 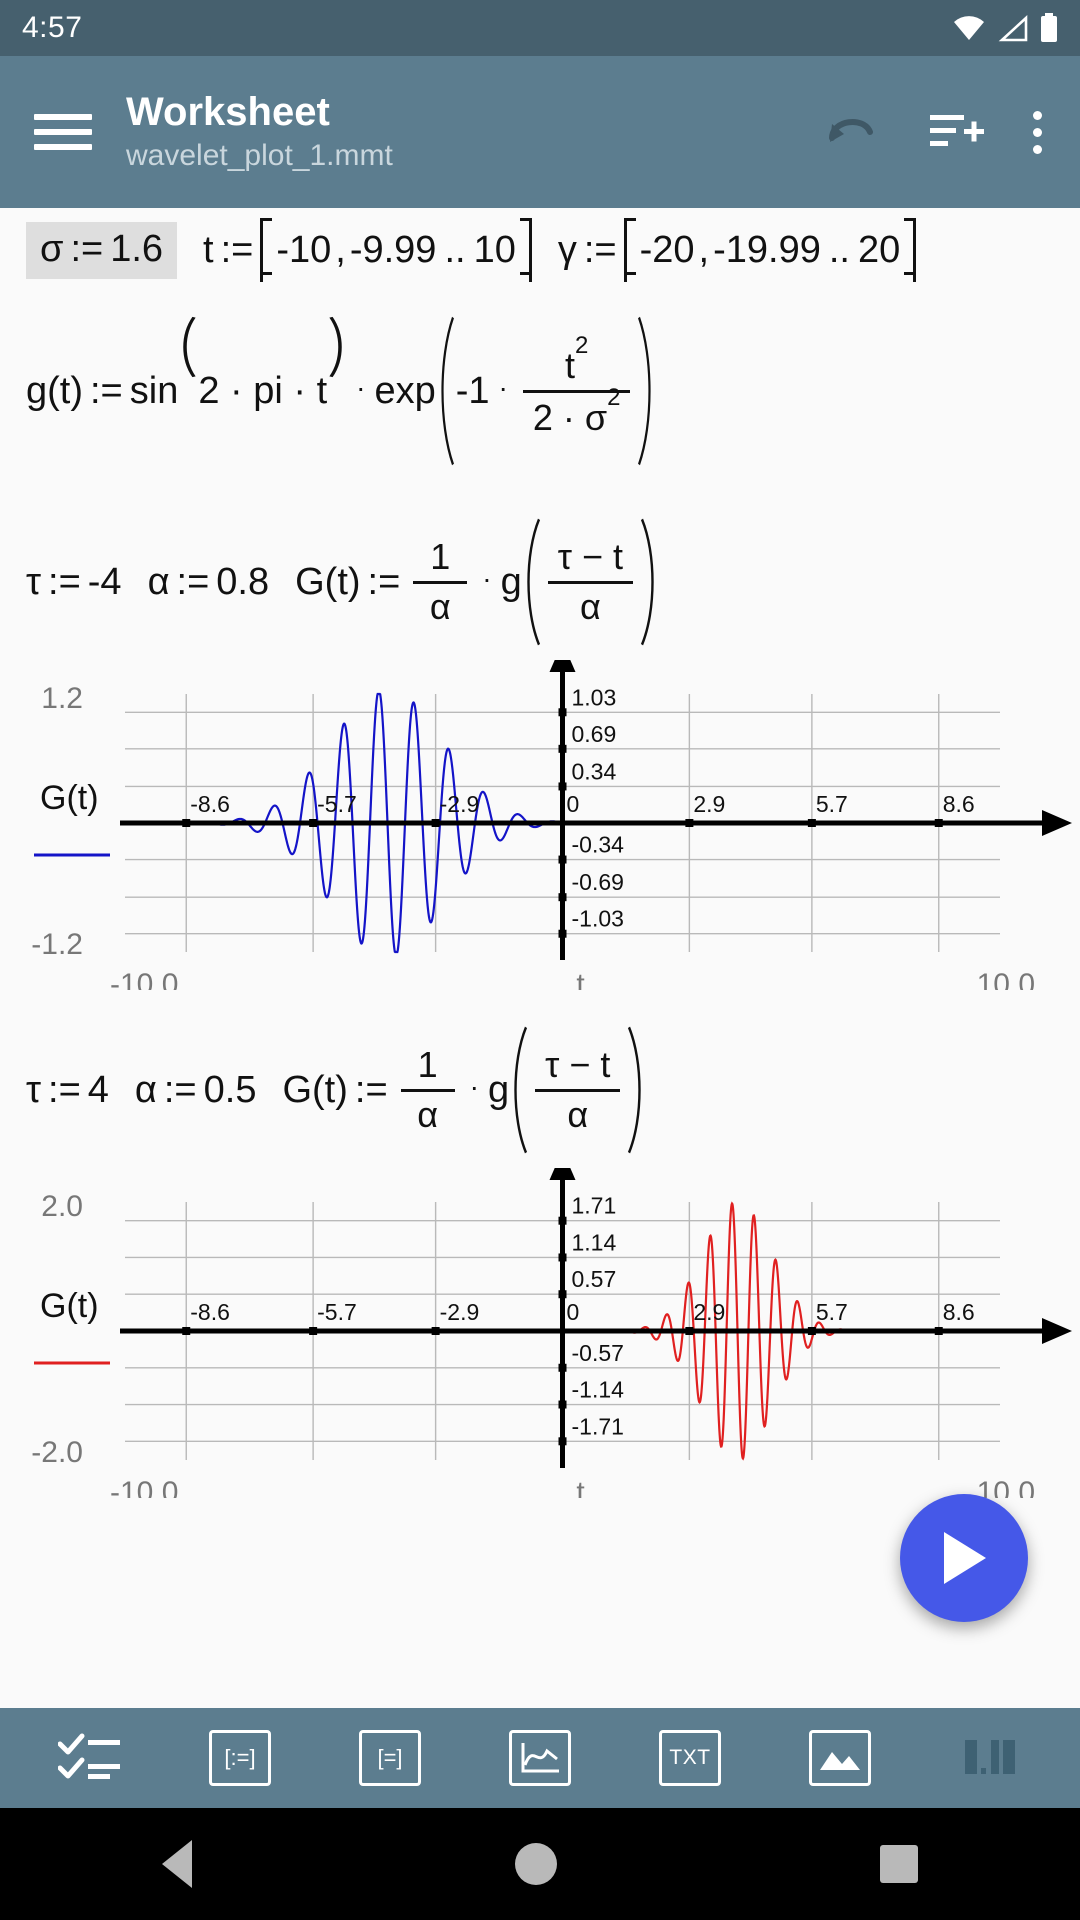 I want to click on block2-tau-symbol: τ, so click(x=34, y=1089).